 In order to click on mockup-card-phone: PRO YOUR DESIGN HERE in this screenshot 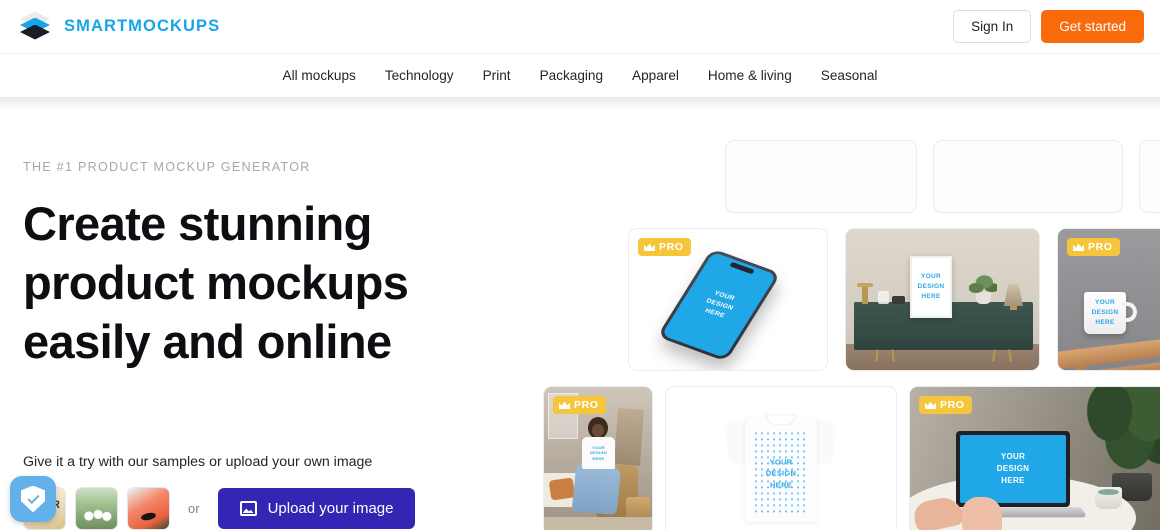, I will do `click(728, 299)`.